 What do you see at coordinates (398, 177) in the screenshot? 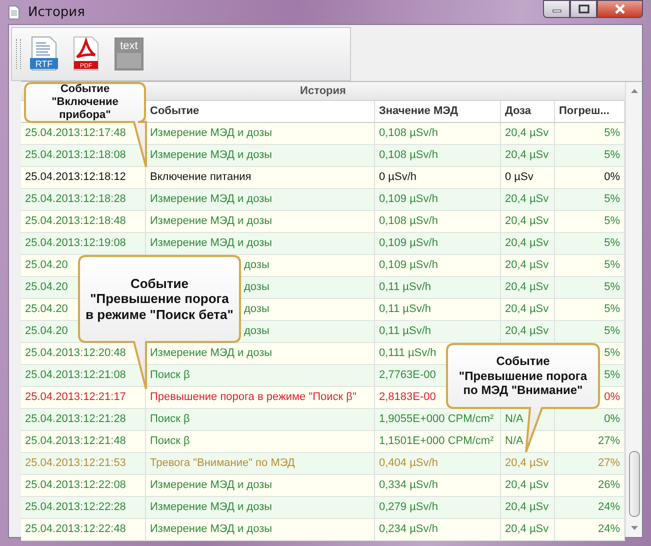
I see `table-cell: 0 µSv/h` at bounding box center [398, 177].